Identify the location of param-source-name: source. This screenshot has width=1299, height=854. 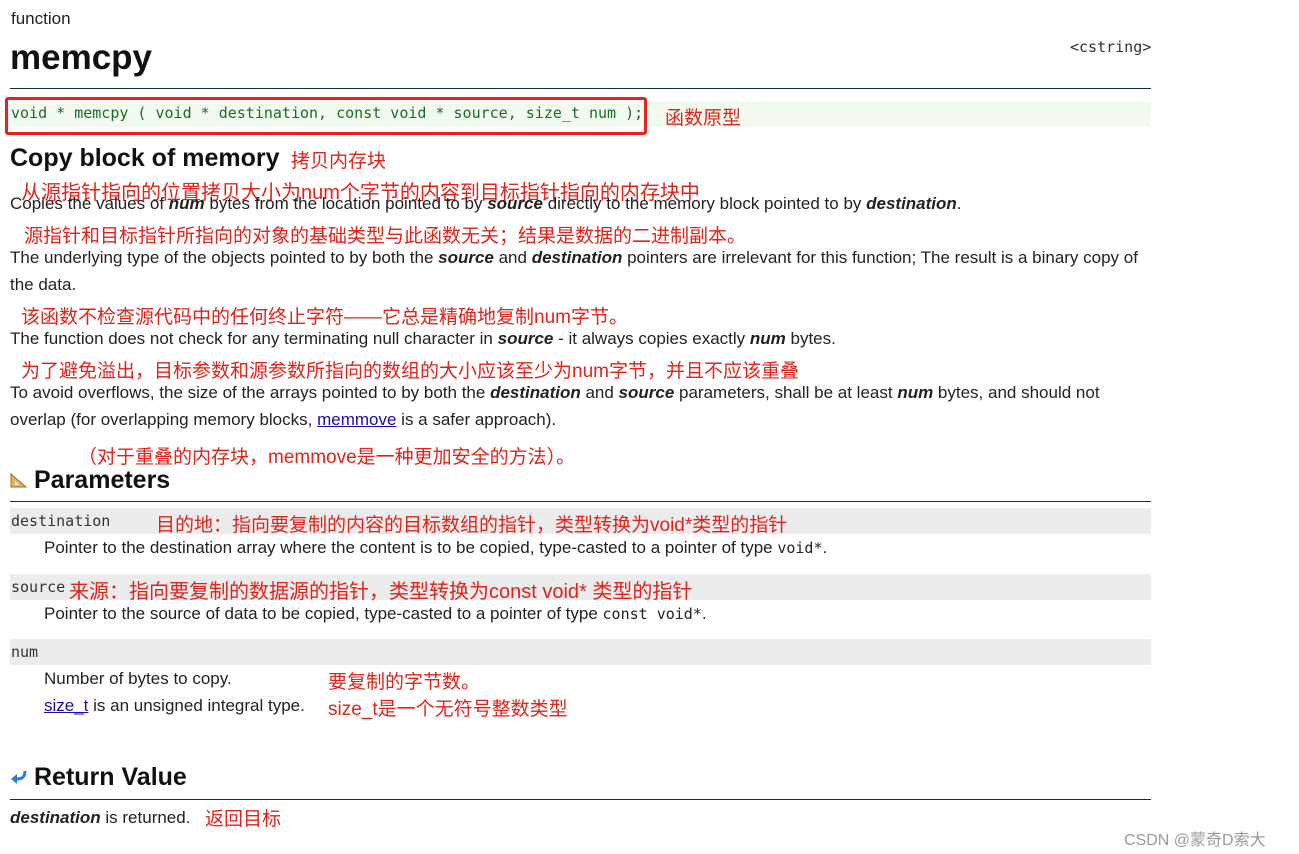
(38, 587).